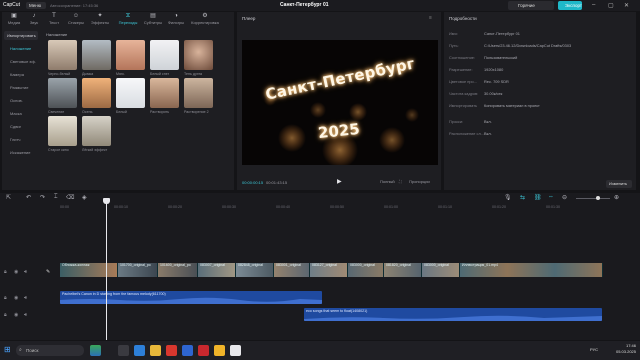 The image size is (640, 360). I want to click on close-icon: ✕, so click(626, 5).